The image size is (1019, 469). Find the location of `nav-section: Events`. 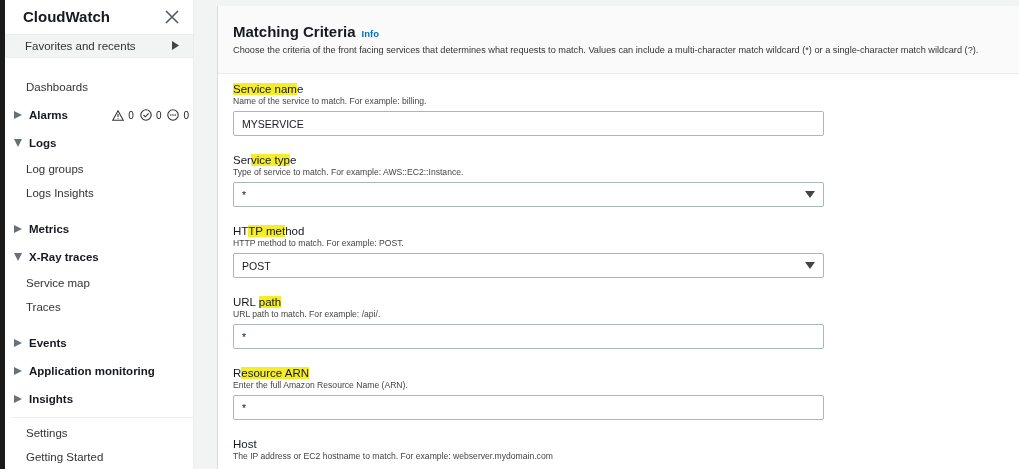

nav-section: Events is located at coordinates (48, 343).